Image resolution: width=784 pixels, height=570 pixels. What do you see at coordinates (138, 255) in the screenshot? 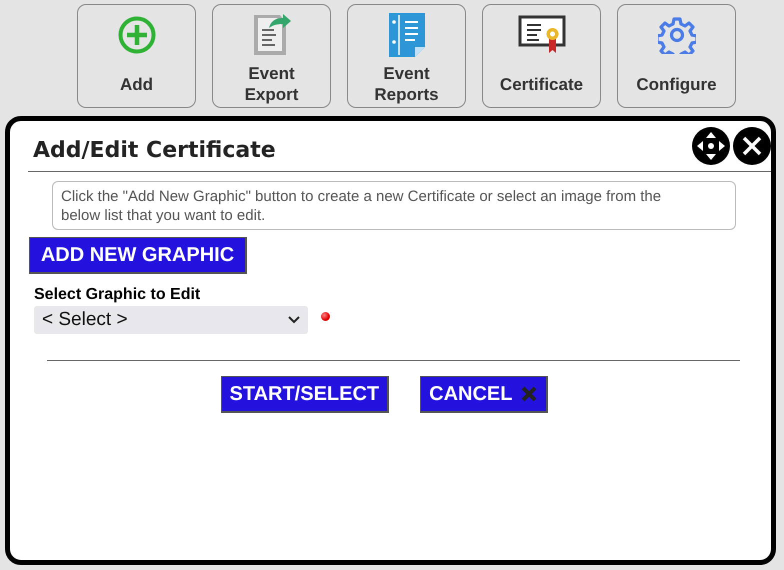
I see `add-graphic-button: ADD NEW GRAPHIC` at bounding box center [138, 255].